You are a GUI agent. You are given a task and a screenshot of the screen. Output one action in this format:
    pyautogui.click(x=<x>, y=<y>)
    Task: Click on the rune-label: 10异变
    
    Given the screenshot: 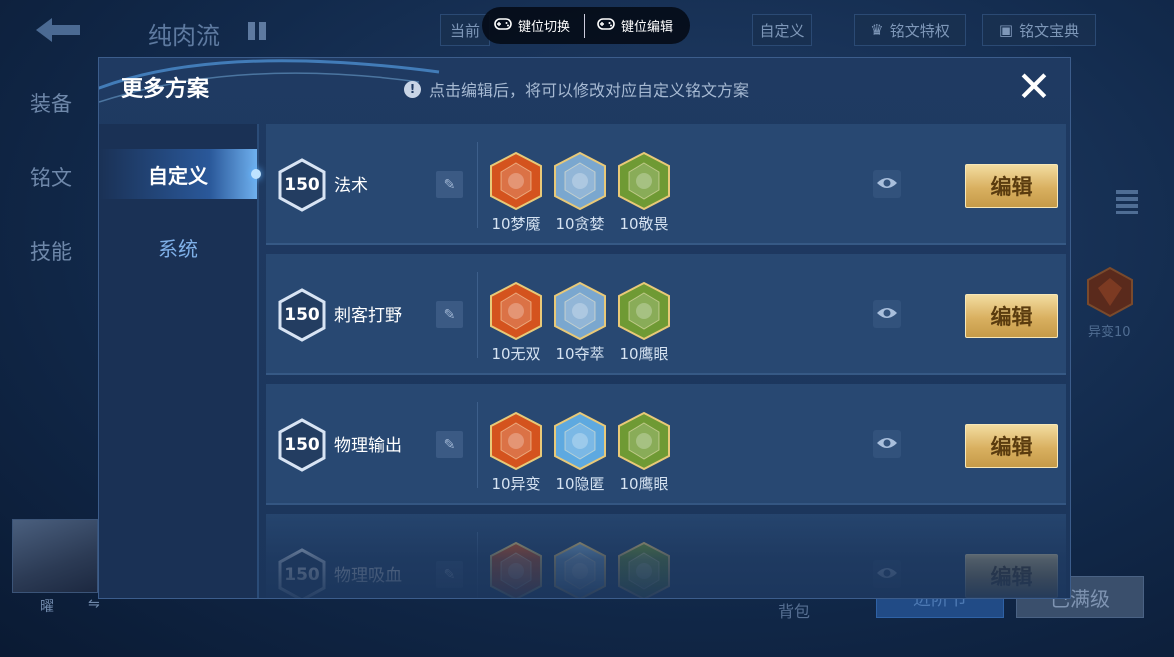 What is the action you would take?
    pyautogui.click(x=516, y=484)
    